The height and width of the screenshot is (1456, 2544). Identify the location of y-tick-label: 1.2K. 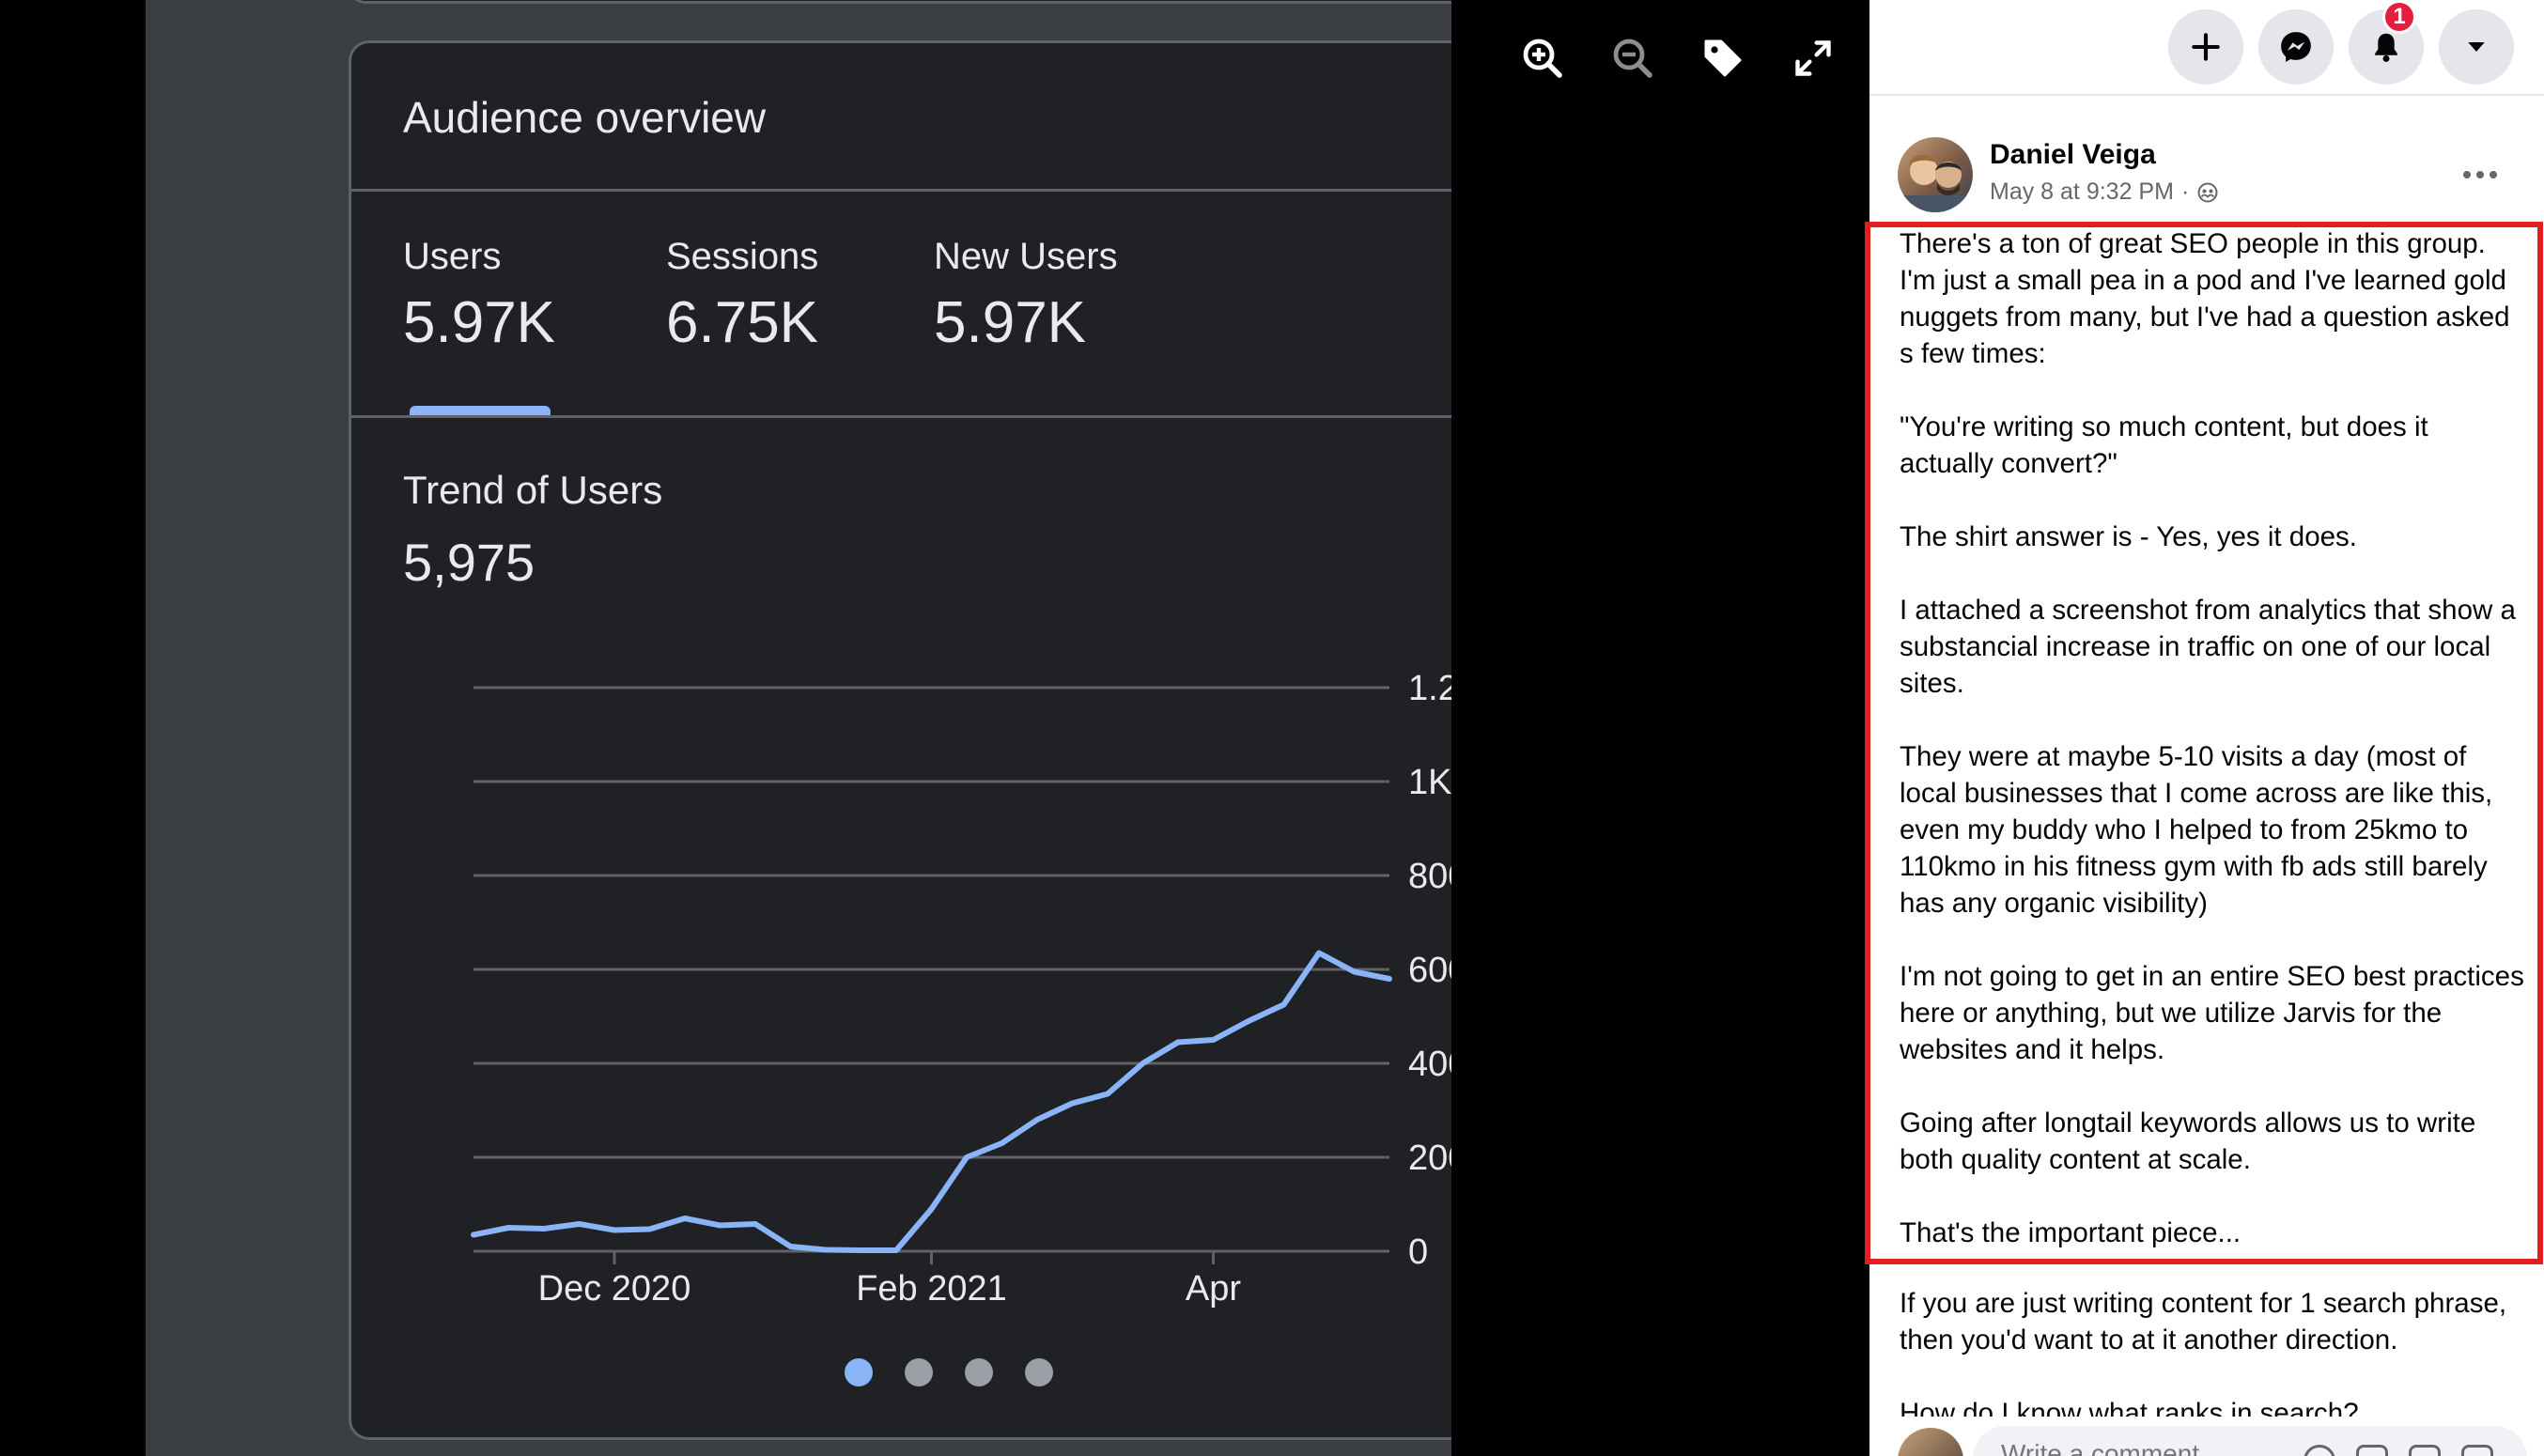
(1429, 688).